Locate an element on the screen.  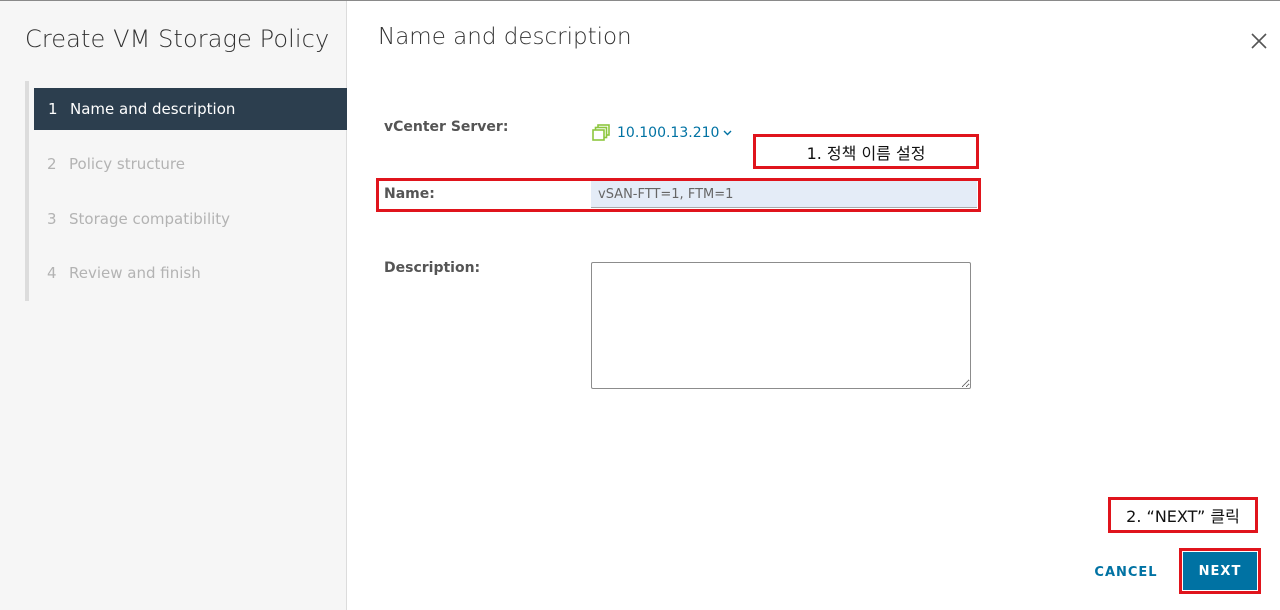
annotation-highlight-name is located at coordinates (678, 195).